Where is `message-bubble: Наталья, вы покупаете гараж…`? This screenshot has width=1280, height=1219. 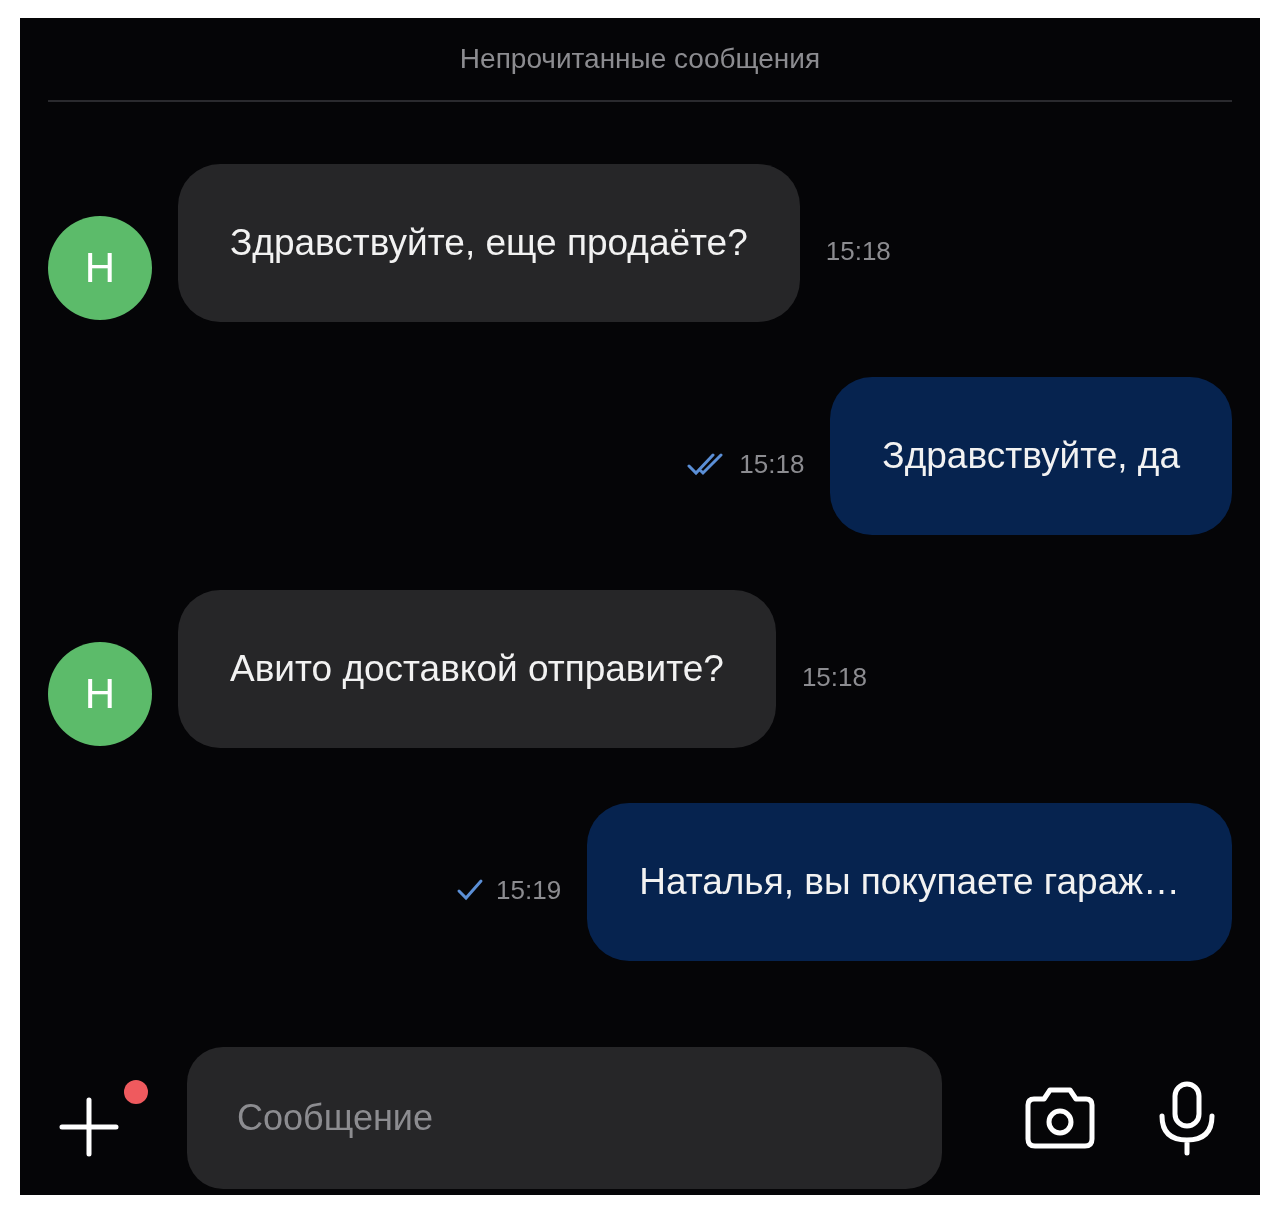
message-bubble: Наталья, вы покупаете гараж… is located at coordinates (909, 882).